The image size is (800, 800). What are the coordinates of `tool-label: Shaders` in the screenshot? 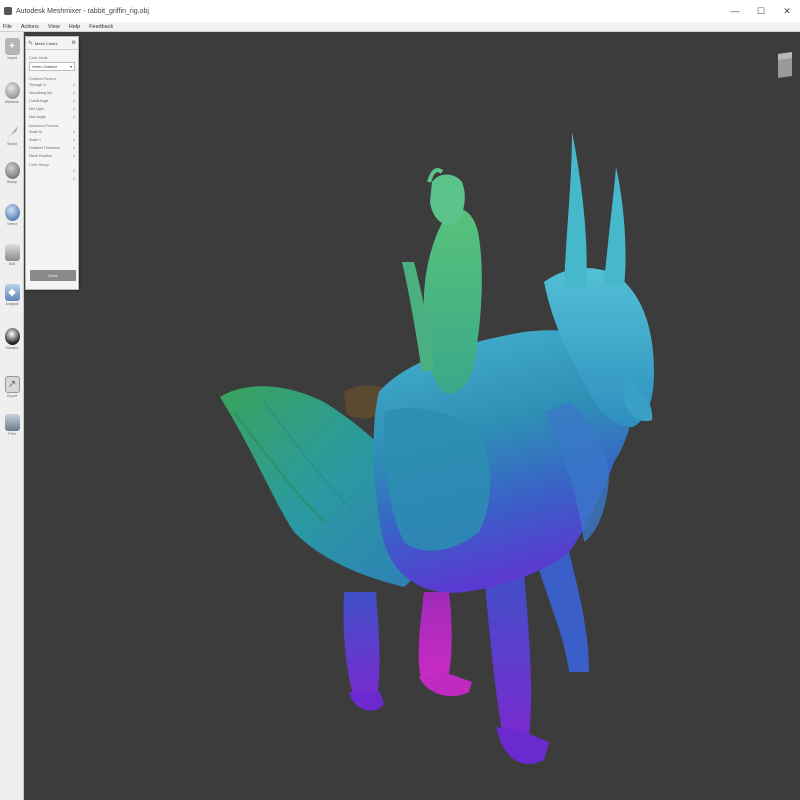 It's located at (12, 348).